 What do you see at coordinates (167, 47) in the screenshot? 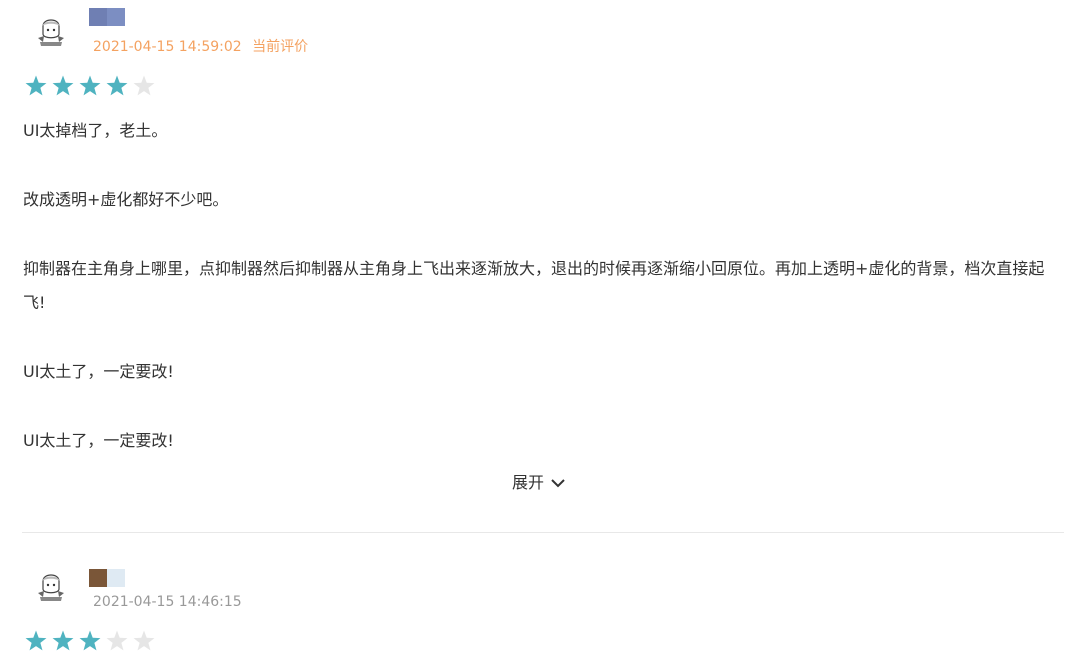
I see `review-time: 2021-04-15 14:59:02` at bounding box center [167, 47].